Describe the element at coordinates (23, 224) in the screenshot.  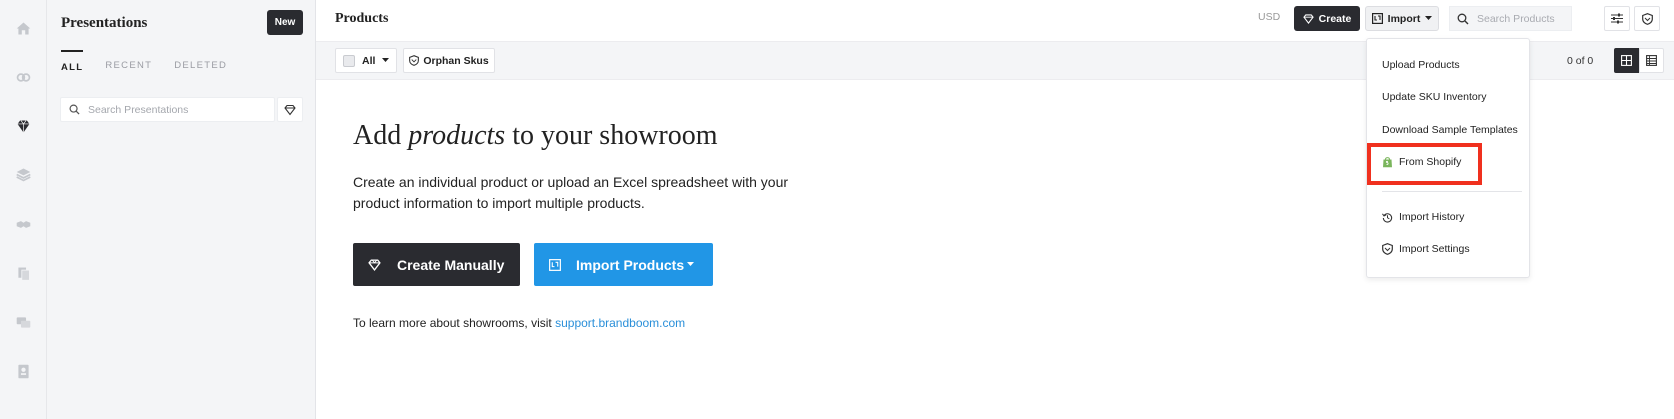
I see `handshake-icon` at that location.